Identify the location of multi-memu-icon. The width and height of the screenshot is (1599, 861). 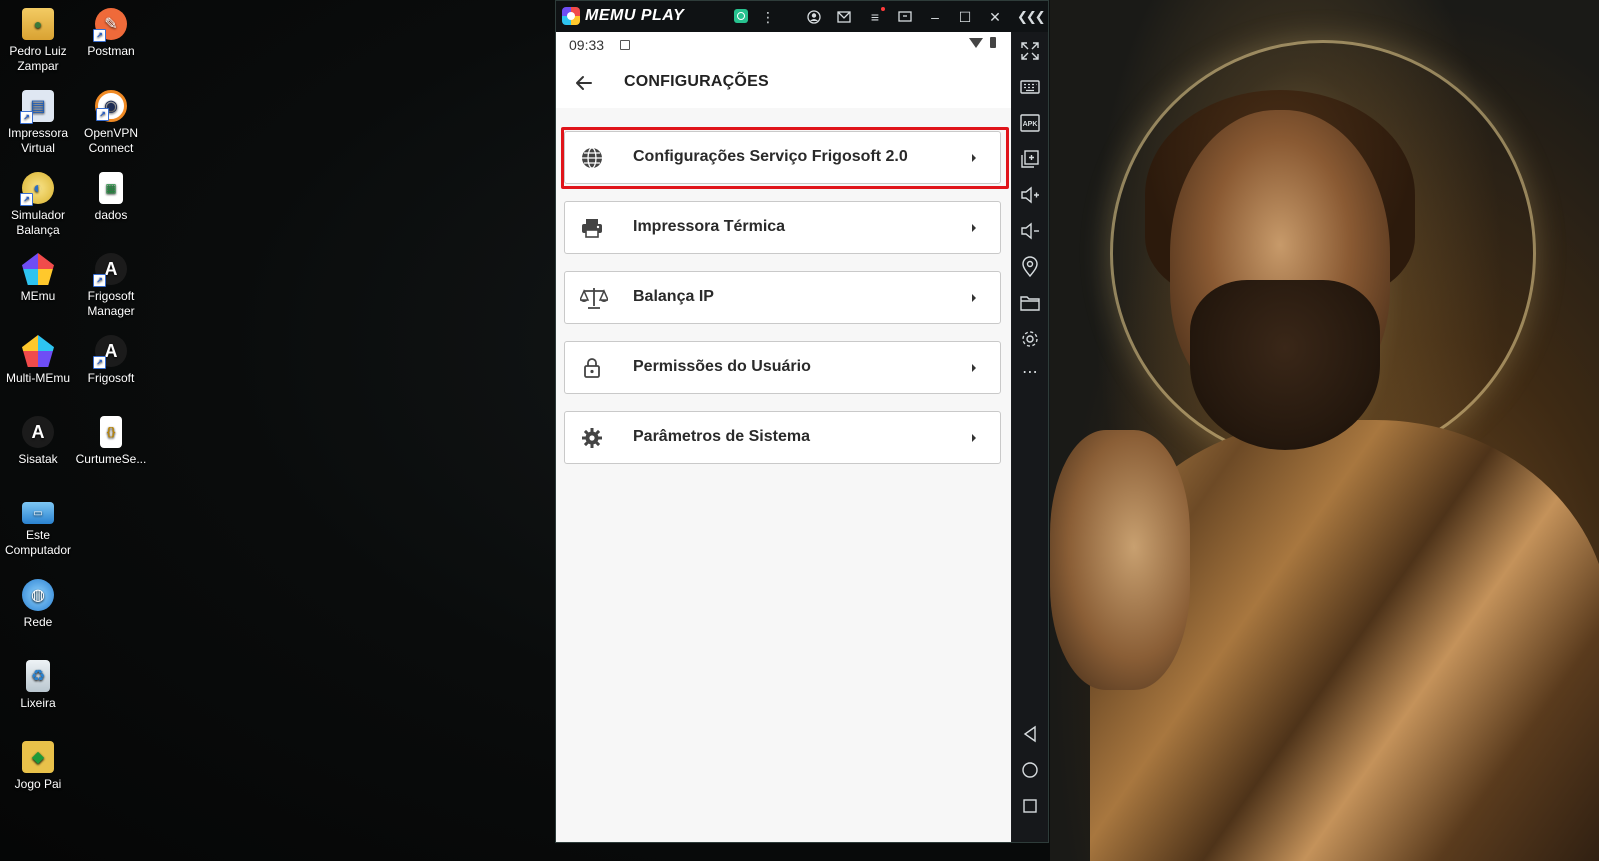
(38, 351).